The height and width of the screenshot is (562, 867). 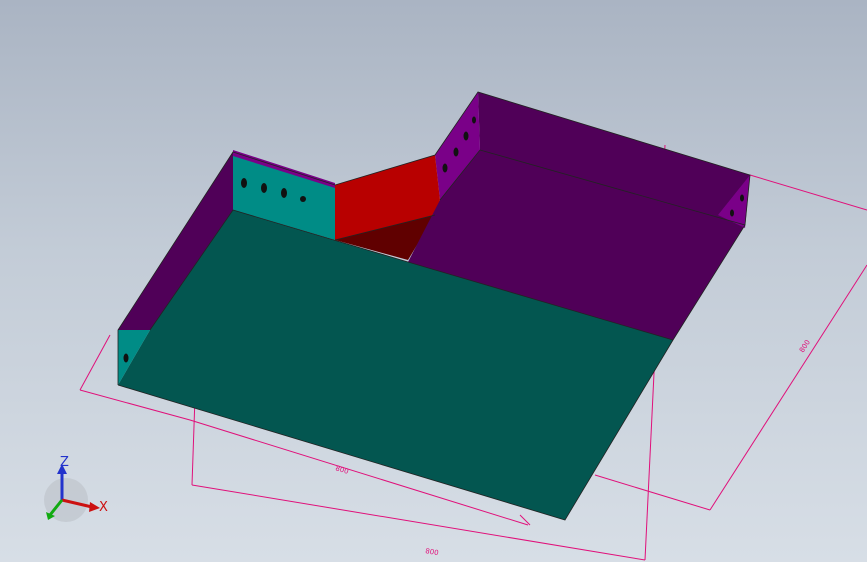 What do you see at coordinates (432, 552) in the screenshot?
I see `dimension-label-bottom-outer: 800` at bounding box center [432, 552].